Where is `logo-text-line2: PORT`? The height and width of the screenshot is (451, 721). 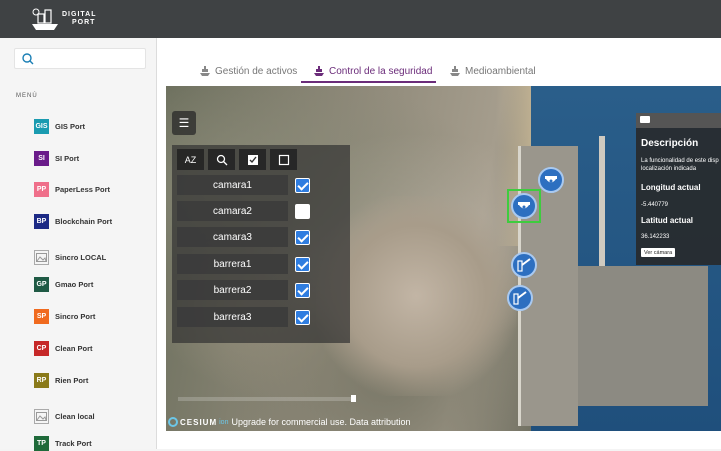
logo-text-line2: PORT is located at coordinates (84, 22).